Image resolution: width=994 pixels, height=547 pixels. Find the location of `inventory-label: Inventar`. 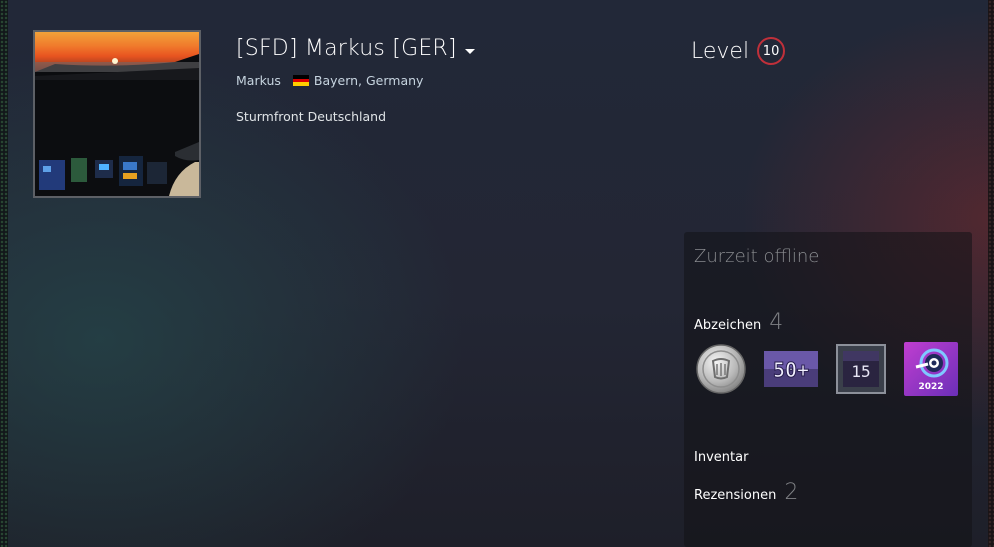

inventory-label: Inventar is located at coordinates (721, 457).